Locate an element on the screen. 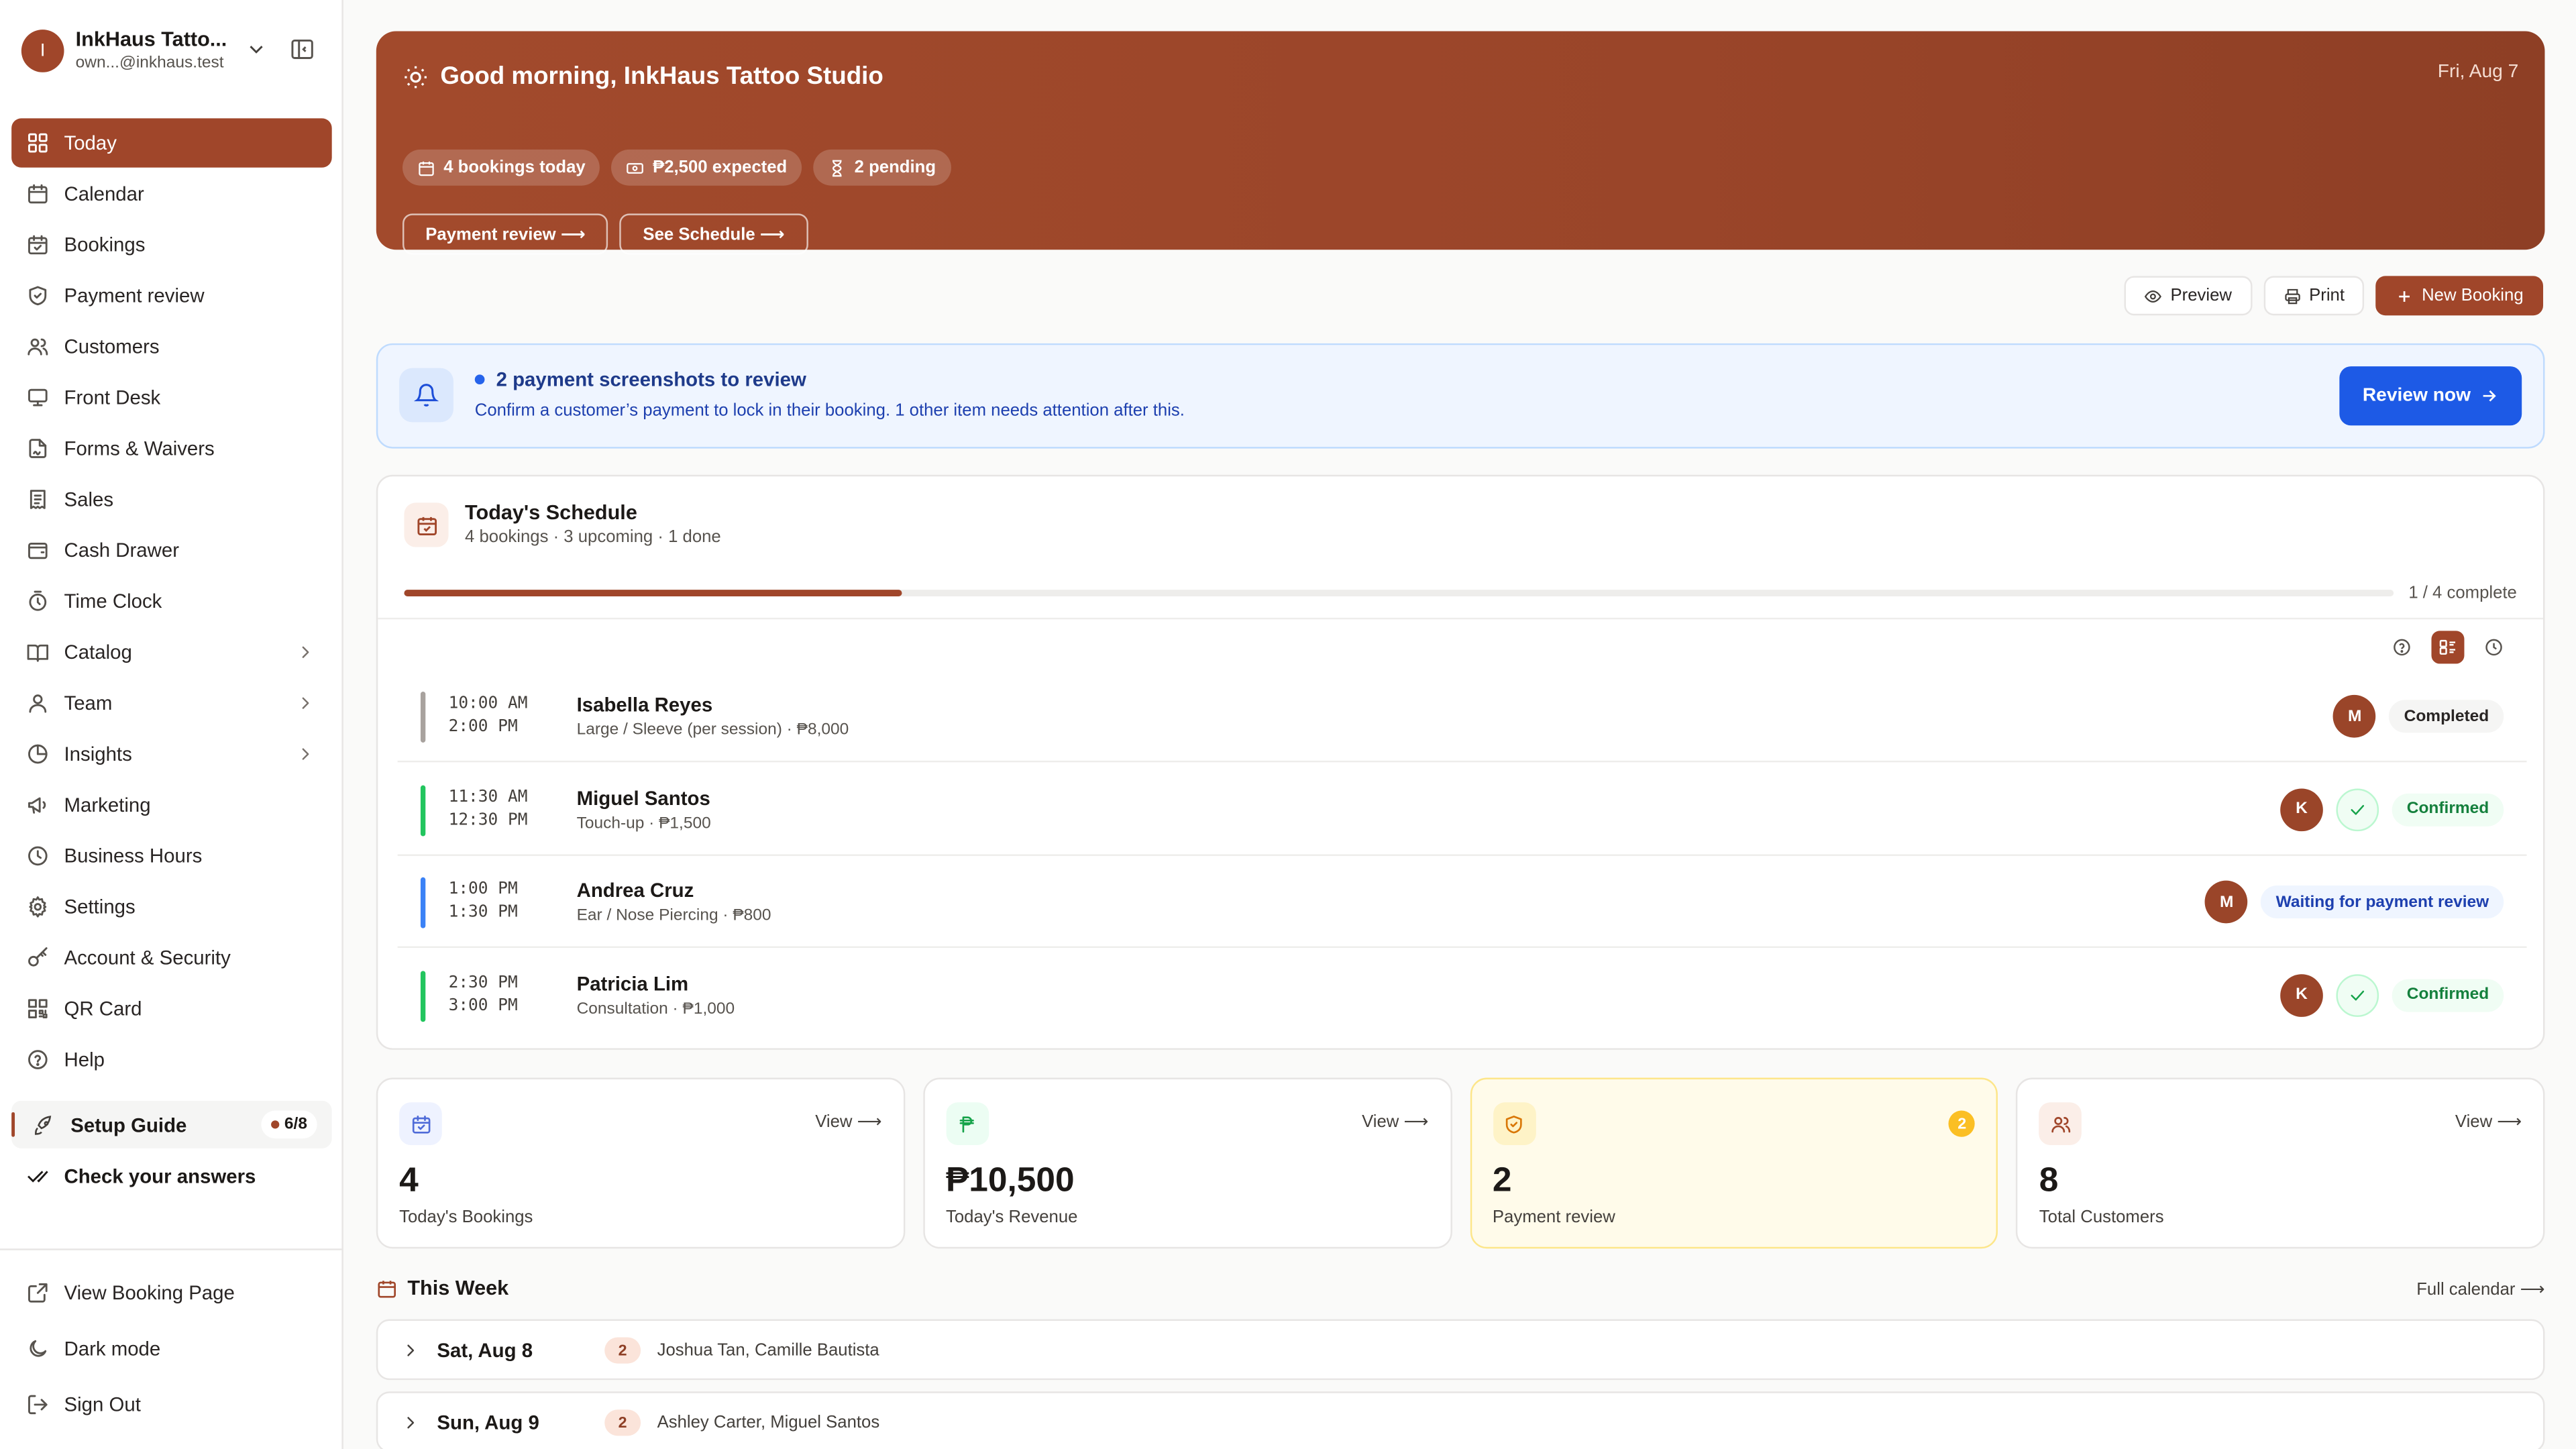 The width and height of the screenshot is (2576, 1449). sidebar-item-settings: Settings is located at coordinates (171, 906).